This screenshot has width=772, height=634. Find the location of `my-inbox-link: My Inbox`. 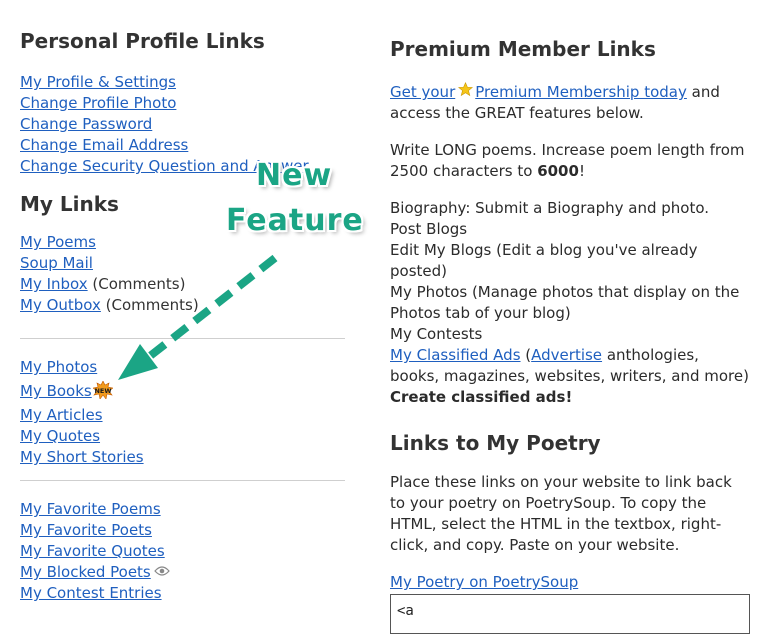

my-inbox-link: My Inbox is located at coordinates (54, 284).